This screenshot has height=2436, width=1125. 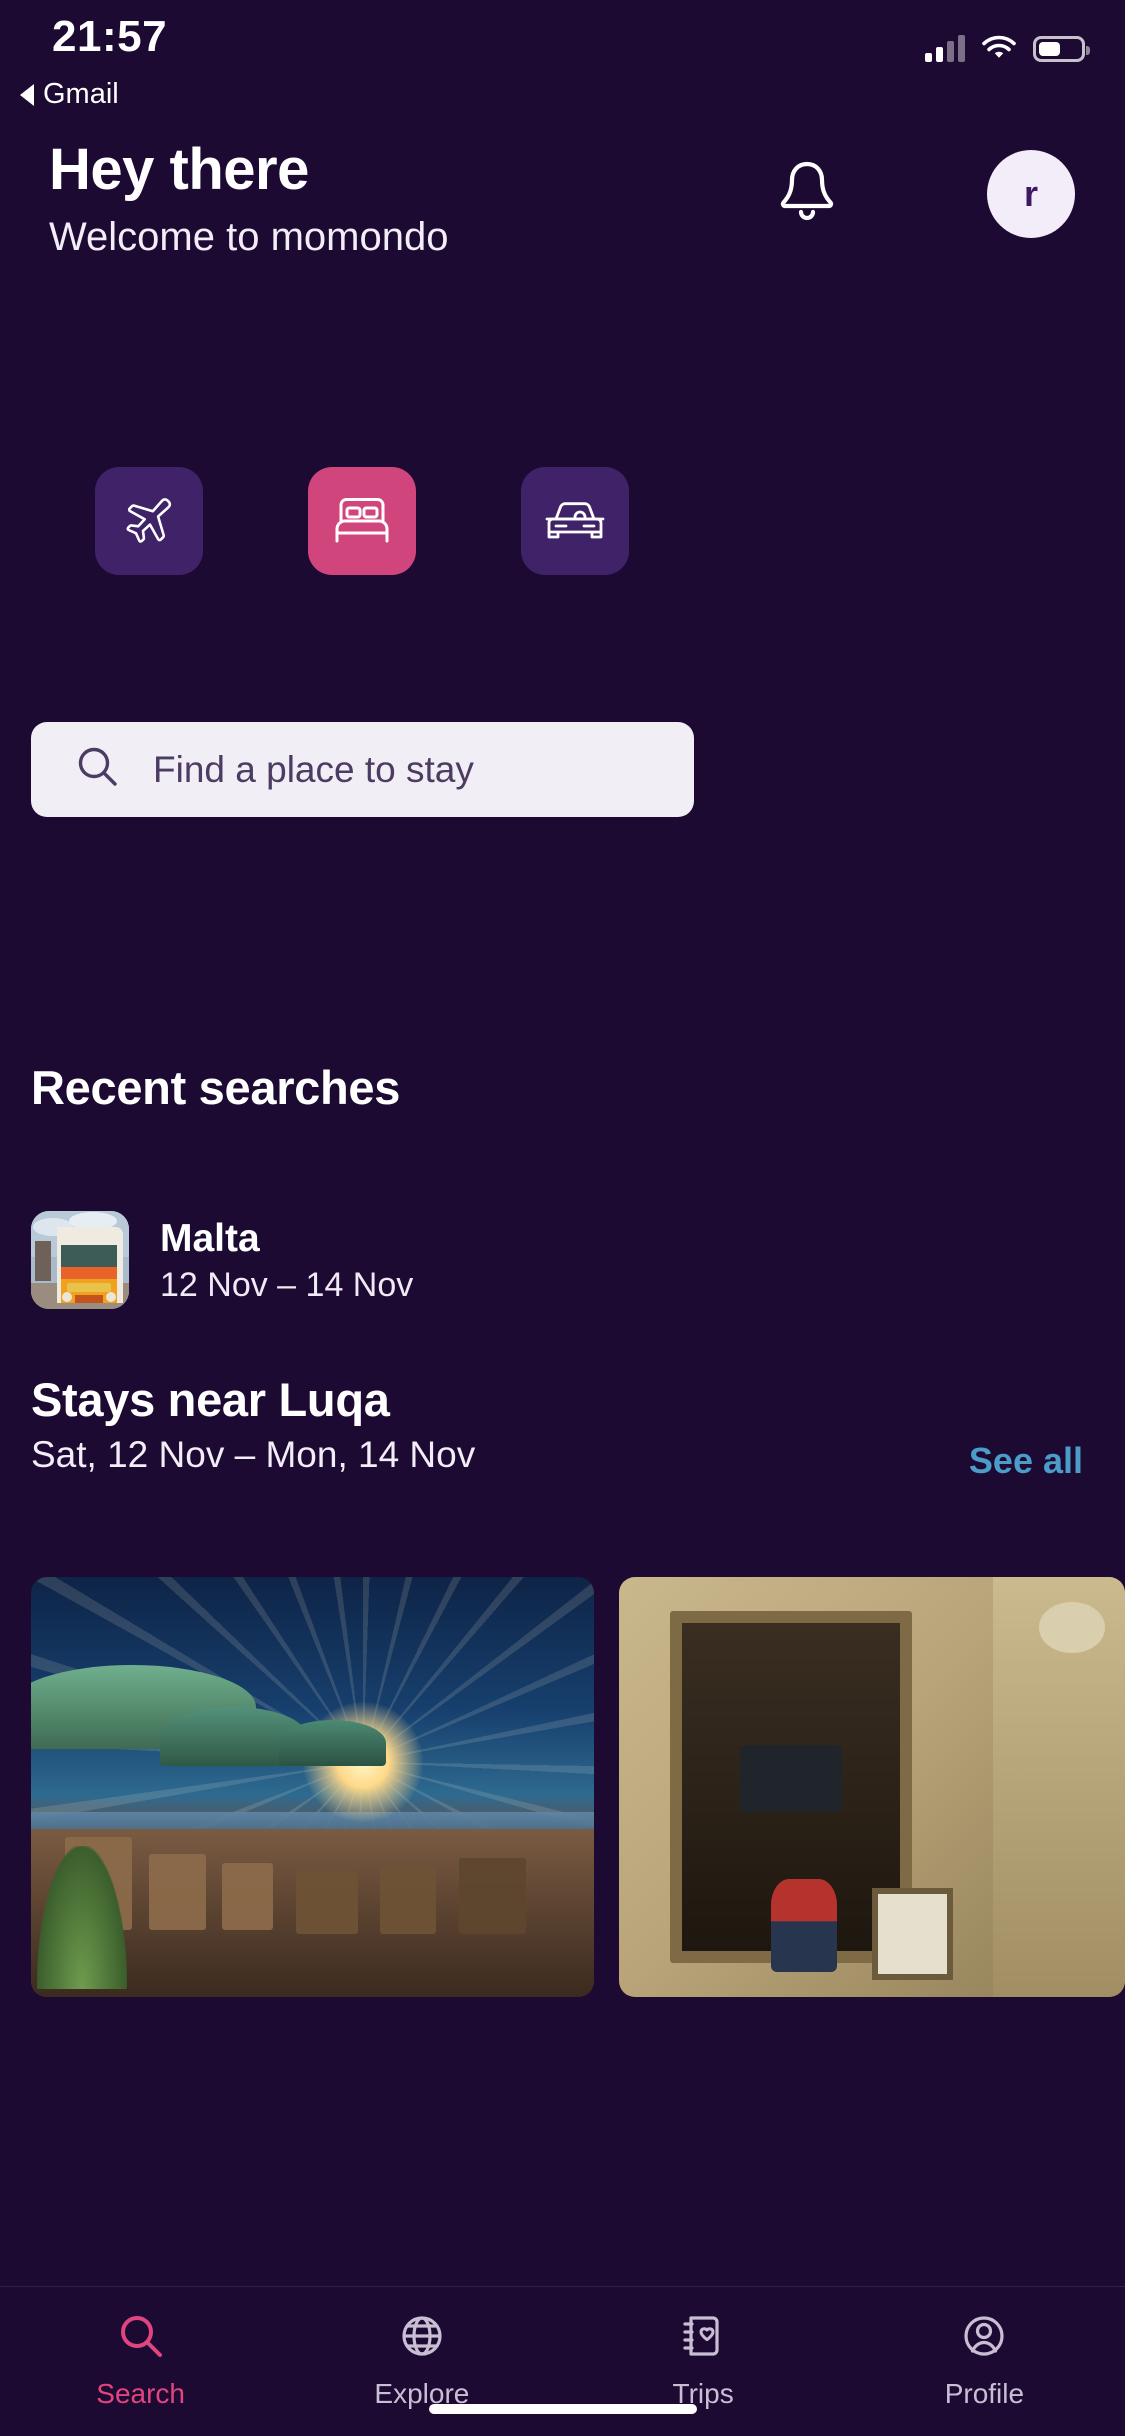 I want to click on recent-search-texts: Malta 12 Nov – 14 Nov, so click(x=286, y=1260).